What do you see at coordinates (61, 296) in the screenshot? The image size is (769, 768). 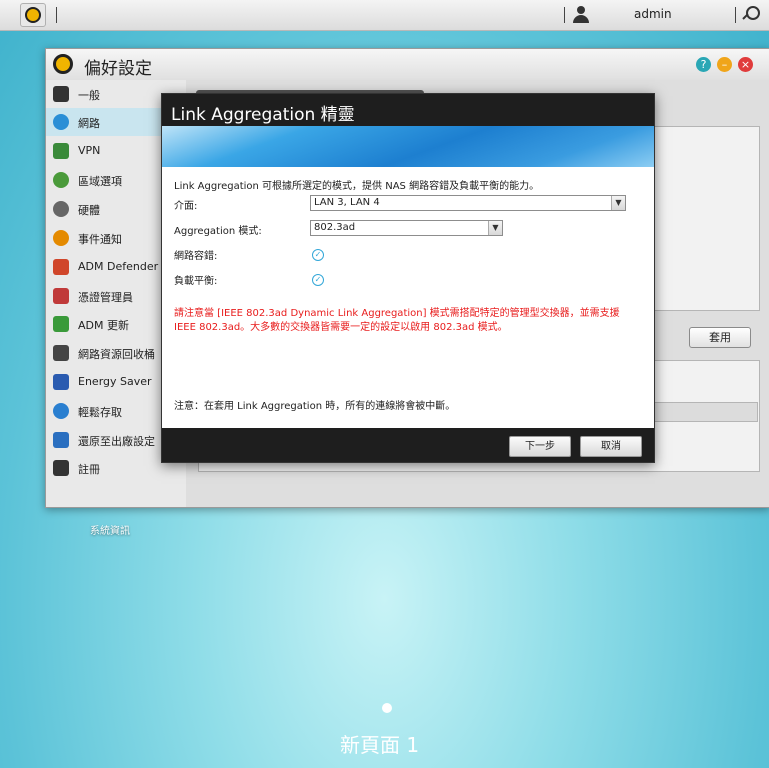 I see `certificate-icon` at bounding box center [61, 296].